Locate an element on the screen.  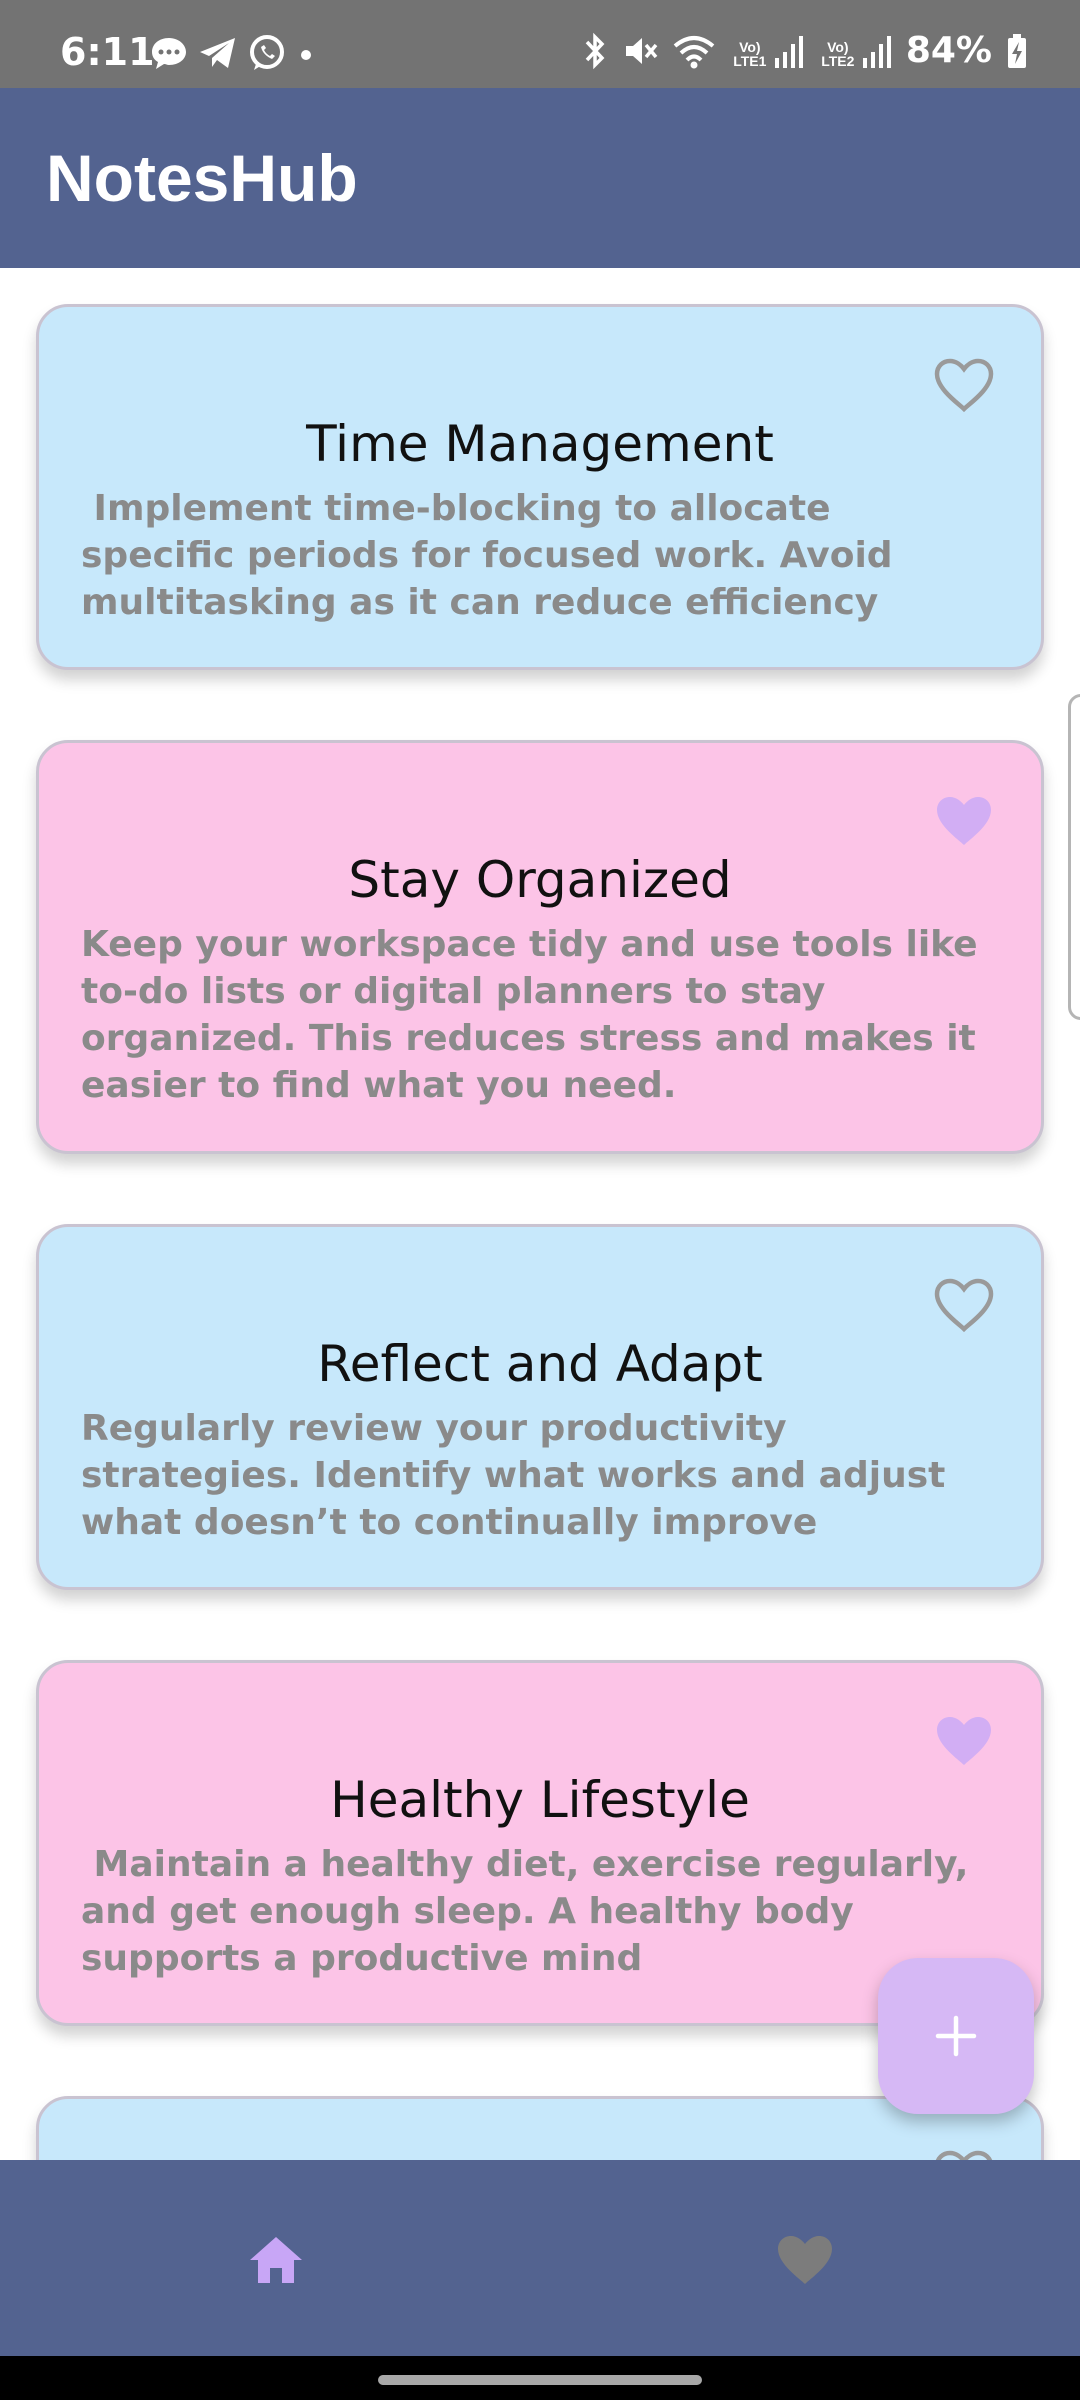
heart-icon is located at coordinates (805, 2260).